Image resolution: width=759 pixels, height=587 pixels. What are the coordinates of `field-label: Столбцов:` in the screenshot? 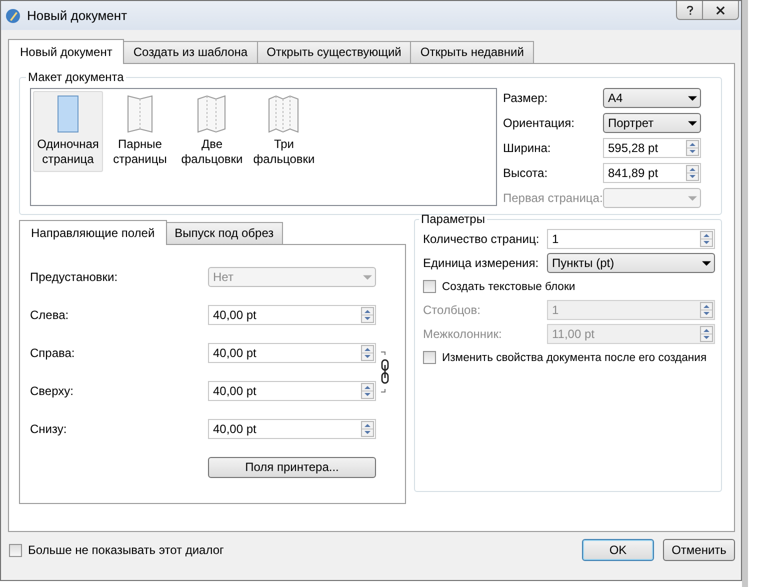 It's located at (452, 310).